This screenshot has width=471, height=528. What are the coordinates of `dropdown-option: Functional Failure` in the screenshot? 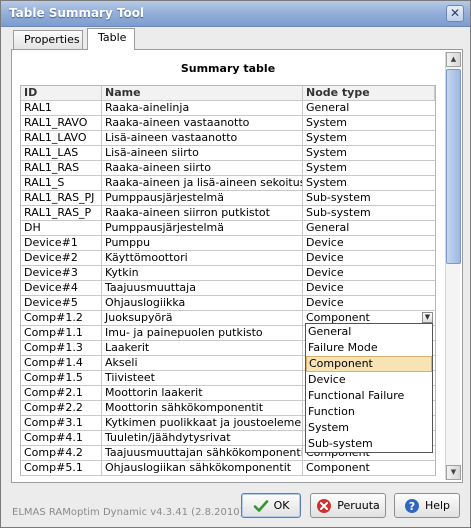 It's located at (369, 396).